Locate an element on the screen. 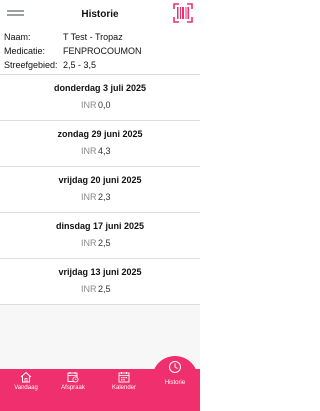  nav-item-kalender: Kalender is located at coordinates (124, 381).